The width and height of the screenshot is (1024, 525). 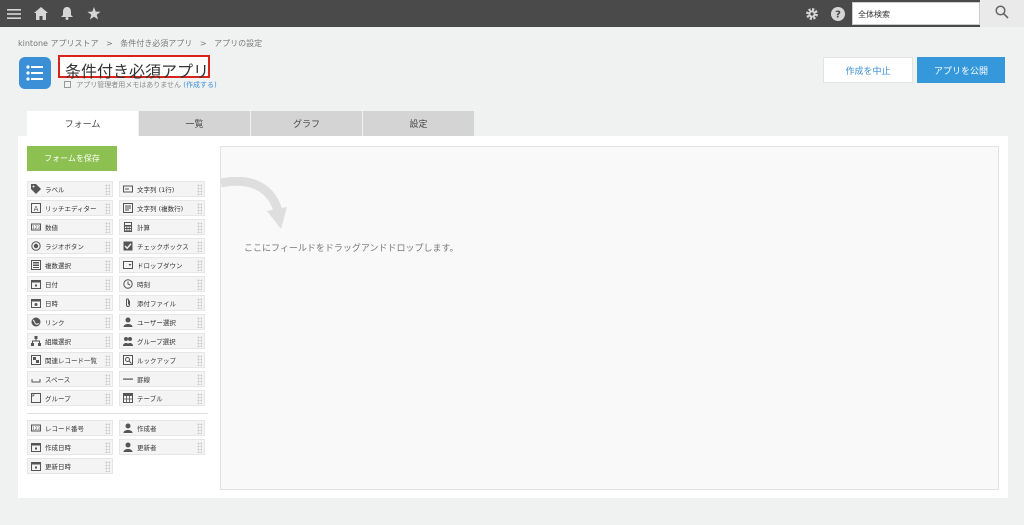 What do you see at coordinates (128, 360) in the screenshot?
I see `lookup-icon` at bounding box center [128, 360].